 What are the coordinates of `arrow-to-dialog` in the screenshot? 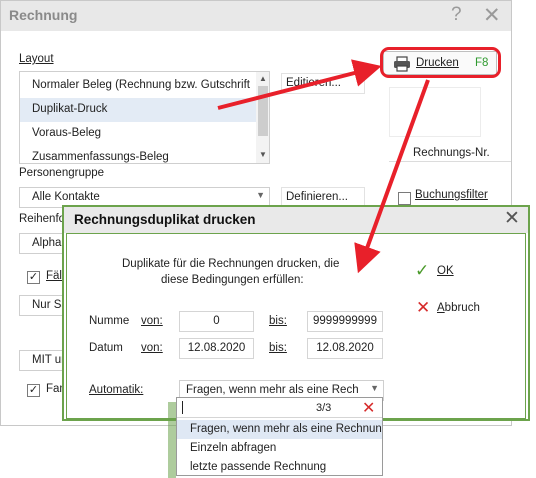 It's located at (392, 176).